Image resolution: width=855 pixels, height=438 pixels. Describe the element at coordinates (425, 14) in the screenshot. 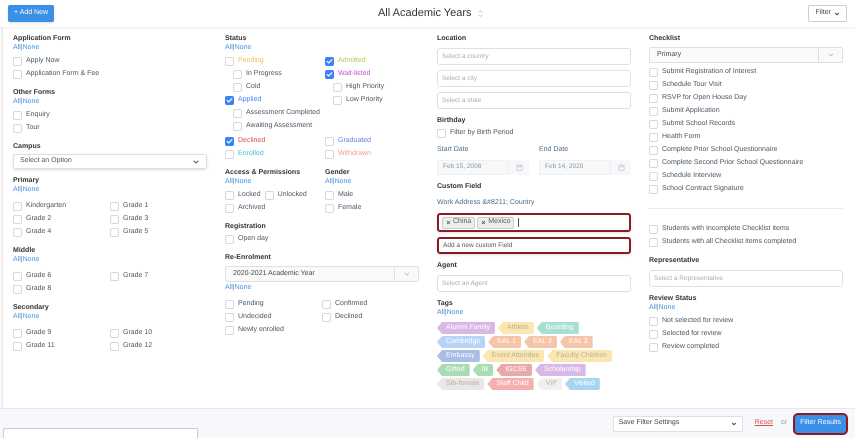

I see `page-title: All Academic Years` at that location.